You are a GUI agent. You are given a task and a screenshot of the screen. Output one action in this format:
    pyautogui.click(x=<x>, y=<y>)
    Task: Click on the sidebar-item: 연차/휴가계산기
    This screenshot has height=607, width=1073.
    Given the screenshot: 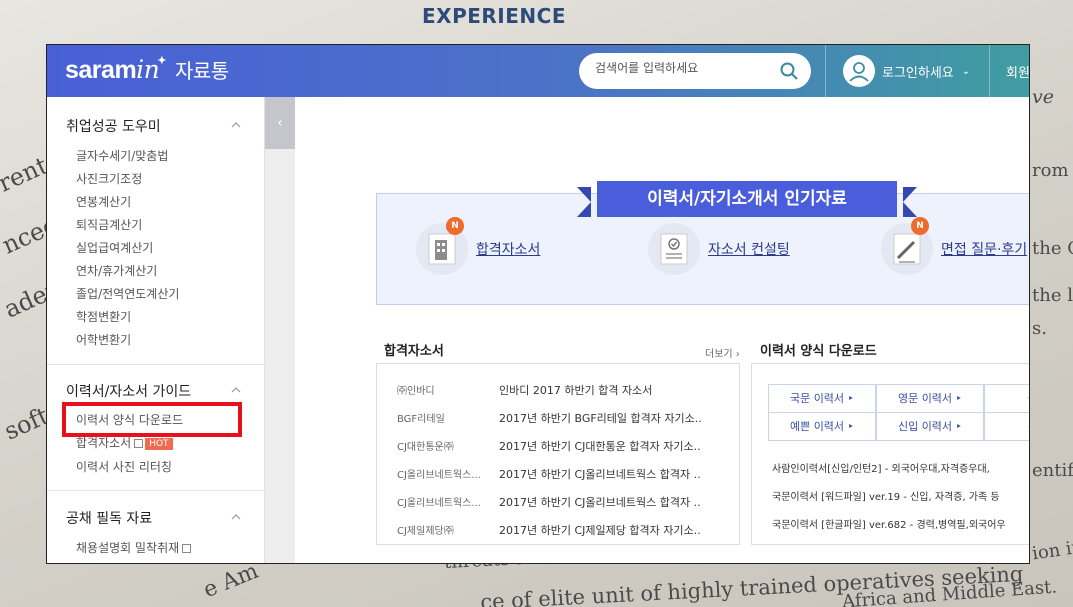 What is the action you would take?
    pyautogui.click(x=116, y=270)
    